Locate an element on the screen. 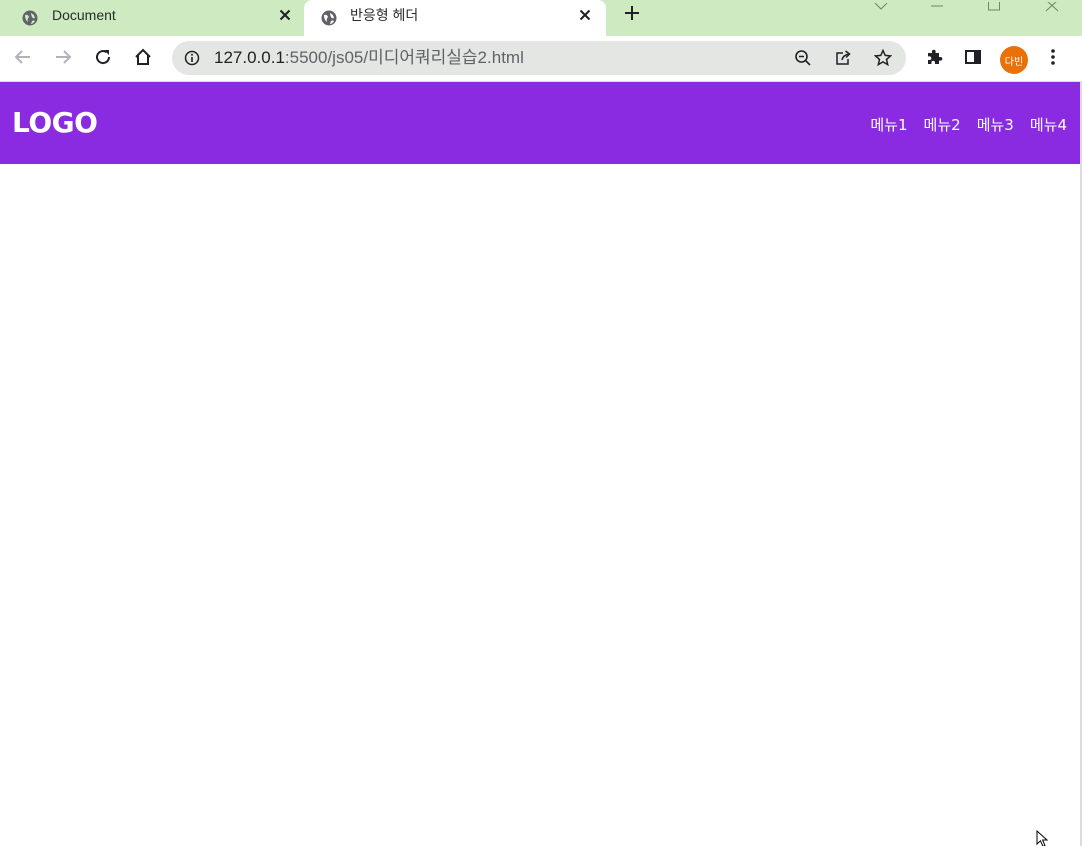 The width and height of the screenshot is (1082, 846). reload-button is located at coordinates (103, 59).